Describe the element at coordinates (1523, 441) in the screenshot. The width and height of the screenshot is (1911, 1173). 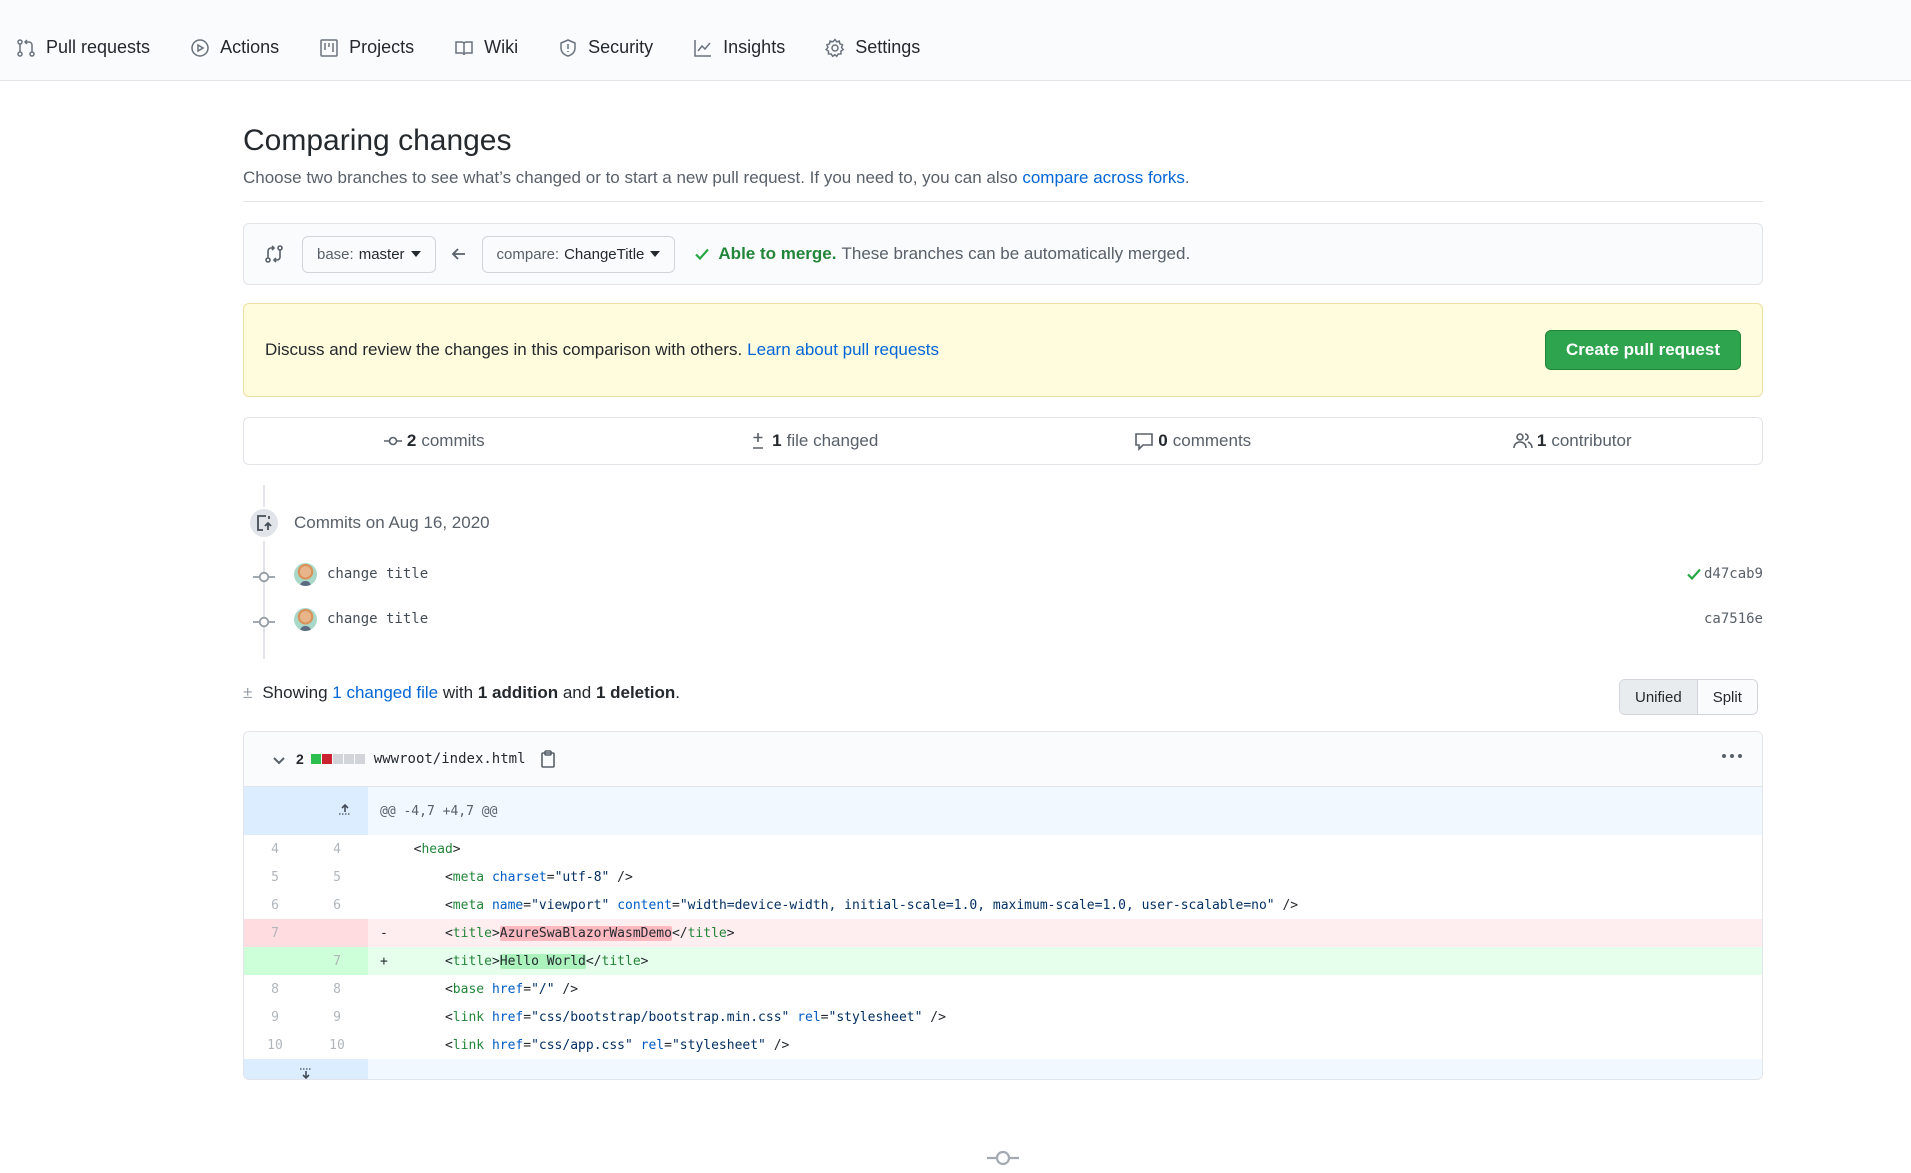
I see `people-icon` at that location.